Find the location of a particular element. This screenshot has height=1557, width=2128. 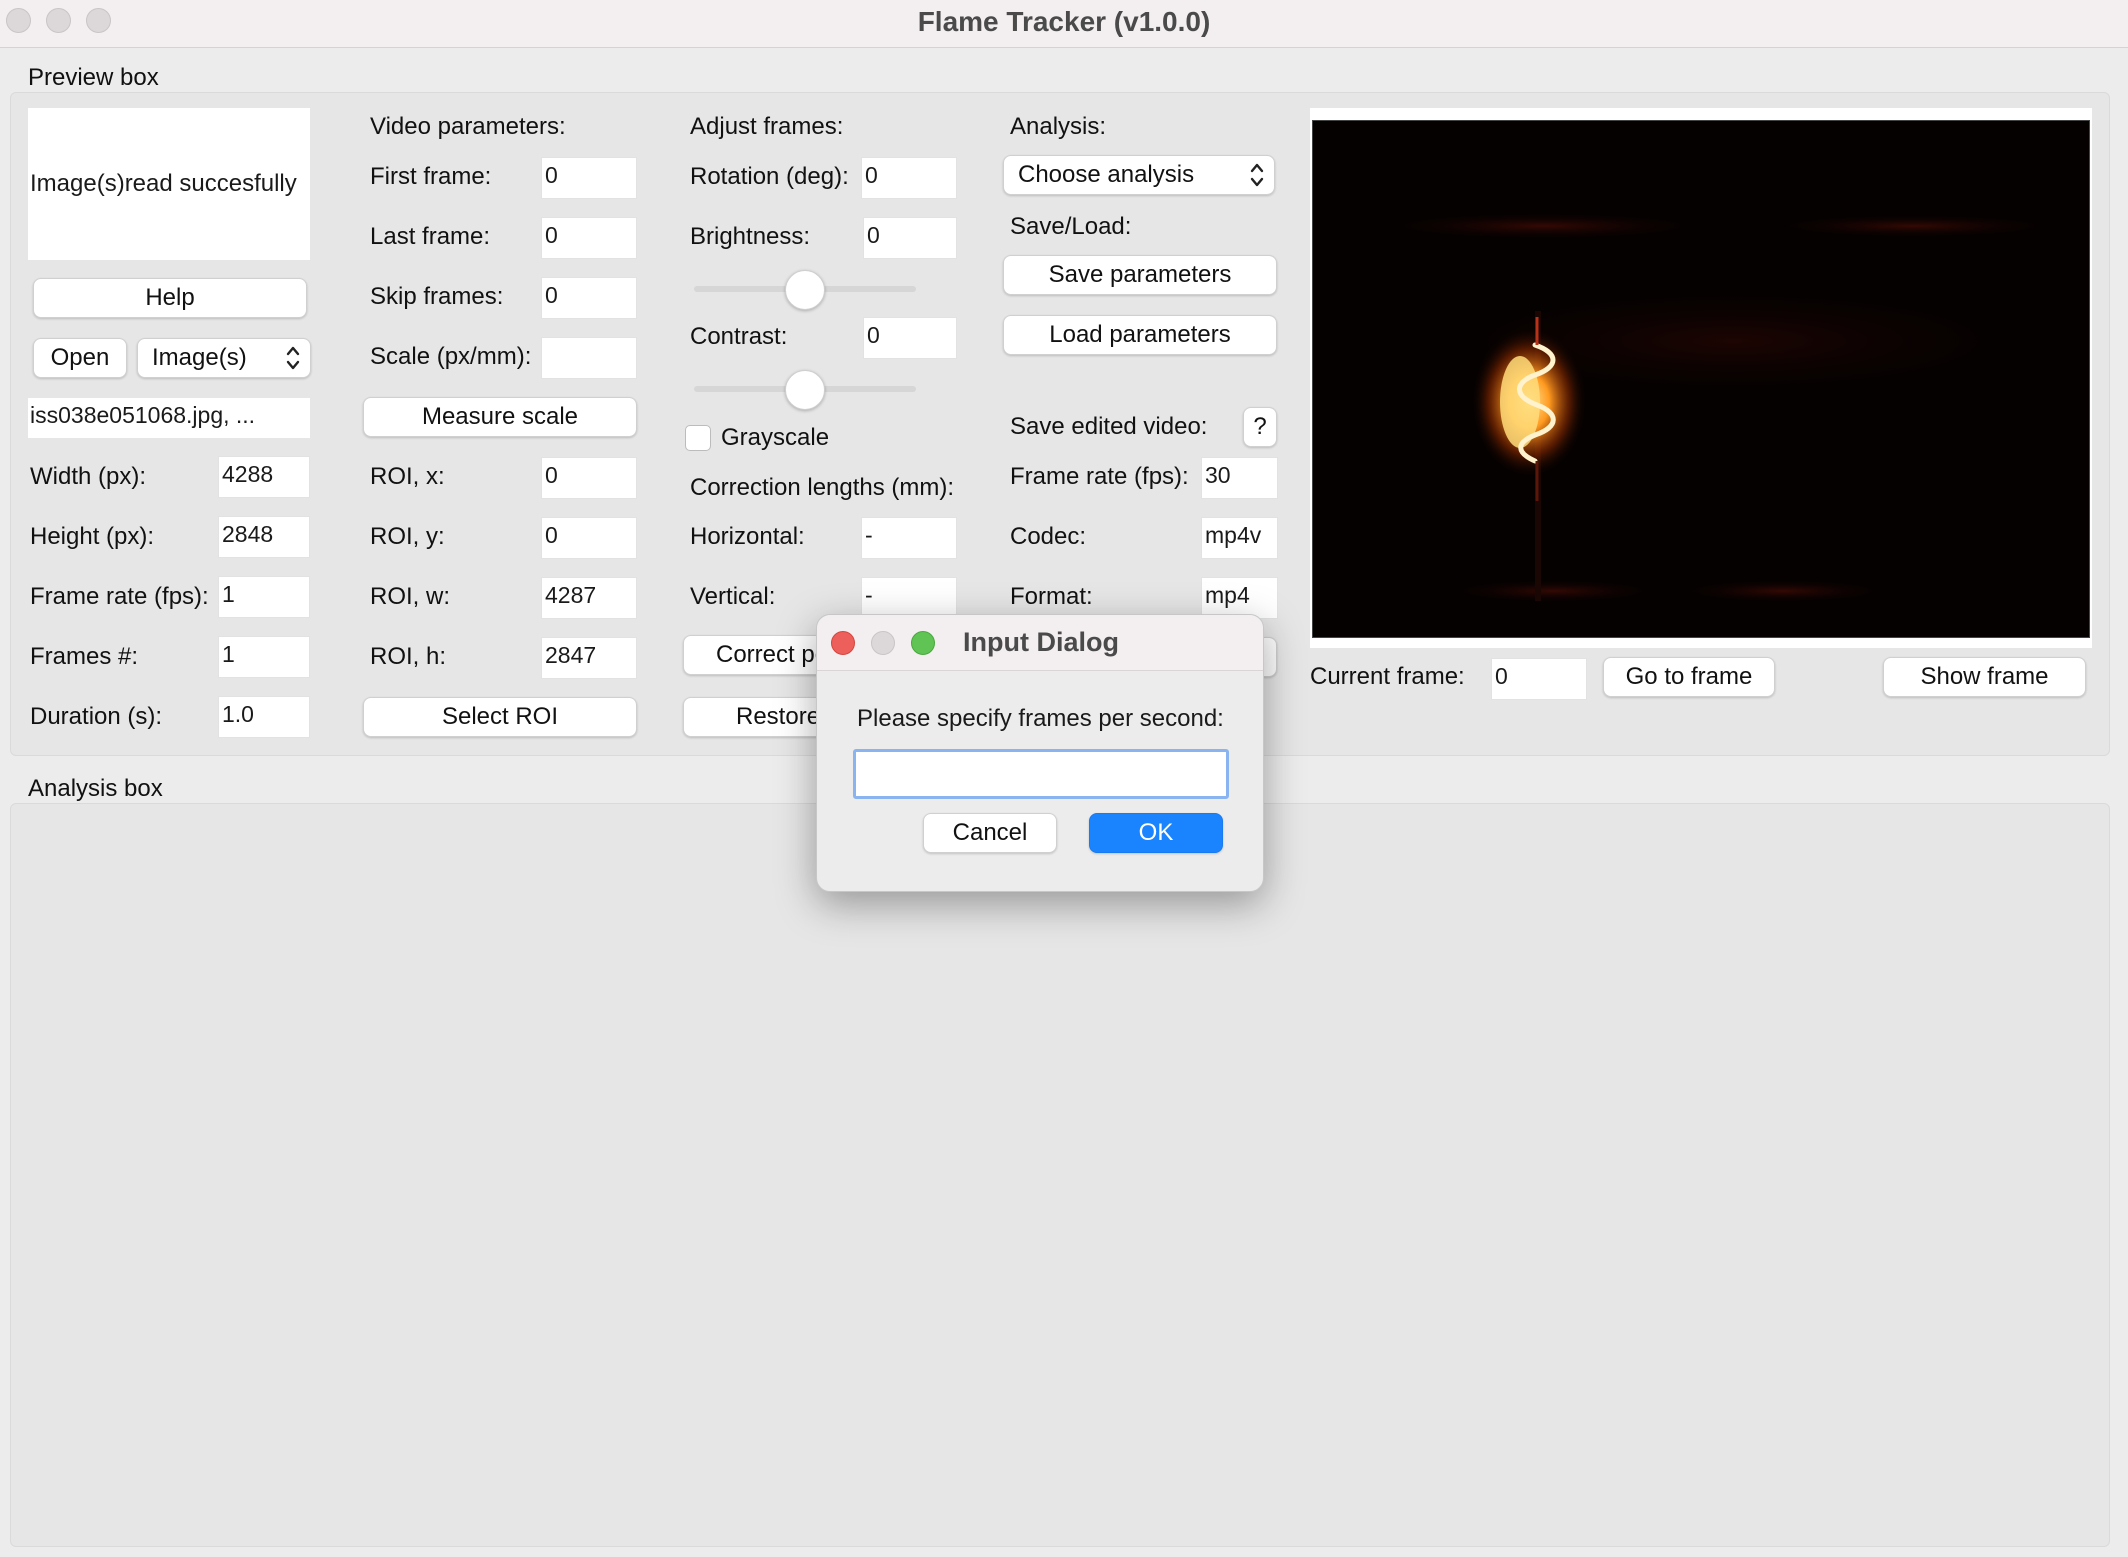

brightness-input: 0 is located at coordinates (910, 238).